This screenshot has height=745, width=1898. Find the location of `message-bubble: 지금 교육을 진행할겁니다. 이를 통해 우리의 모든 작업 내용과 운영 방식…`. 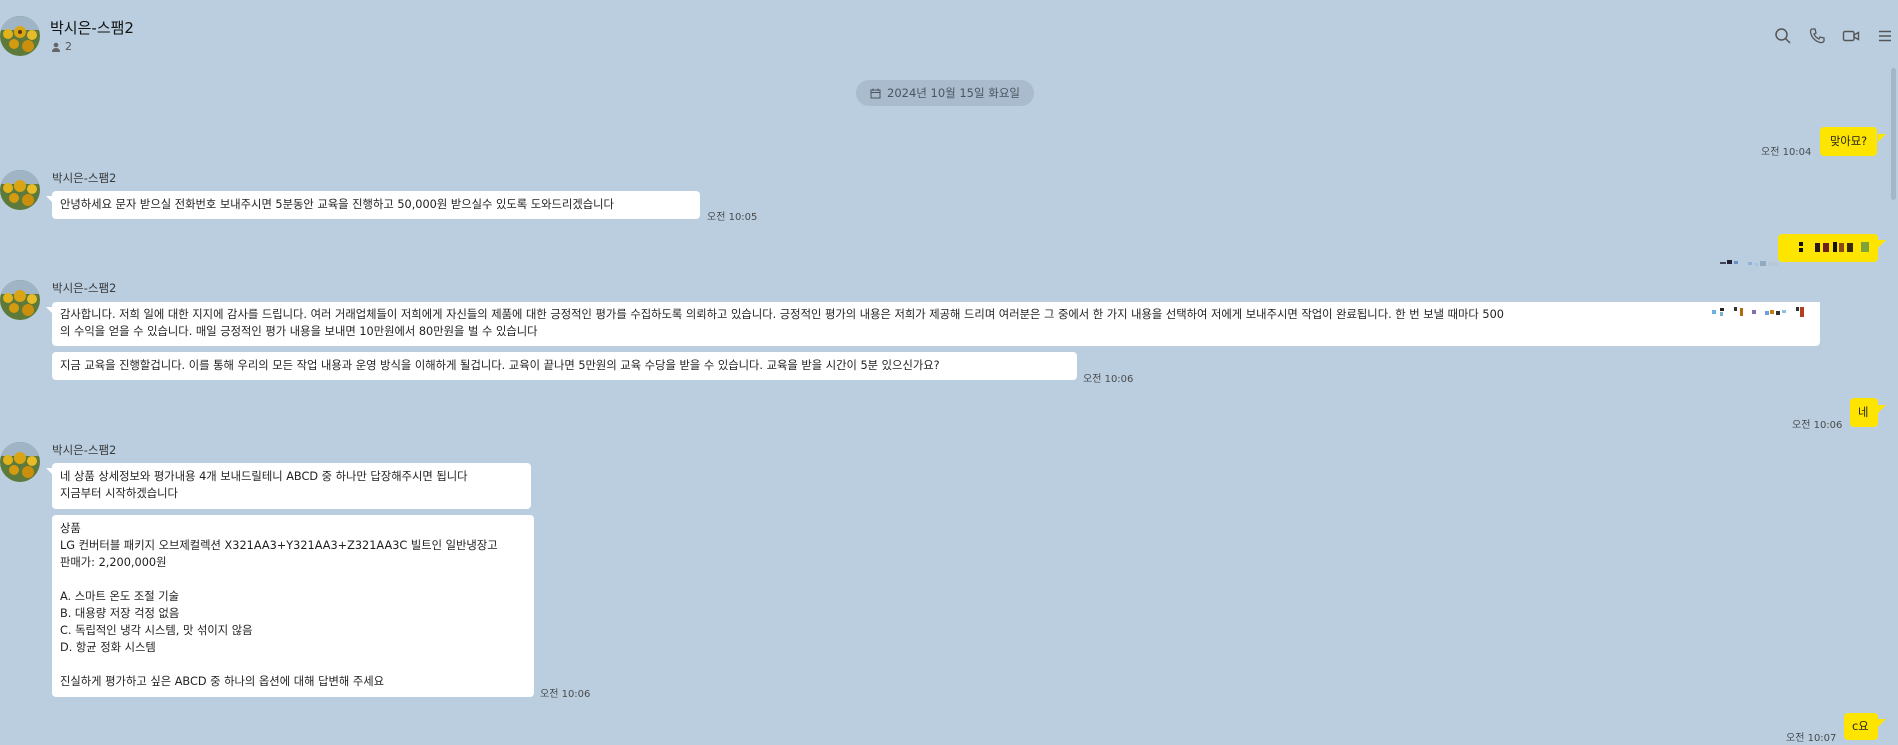

message-bubble: 지금 교육을 진행할겁니다. 이를 통해 우리의 모든 작업 내용과 운영 방식… is located at coordinates (564, 366).